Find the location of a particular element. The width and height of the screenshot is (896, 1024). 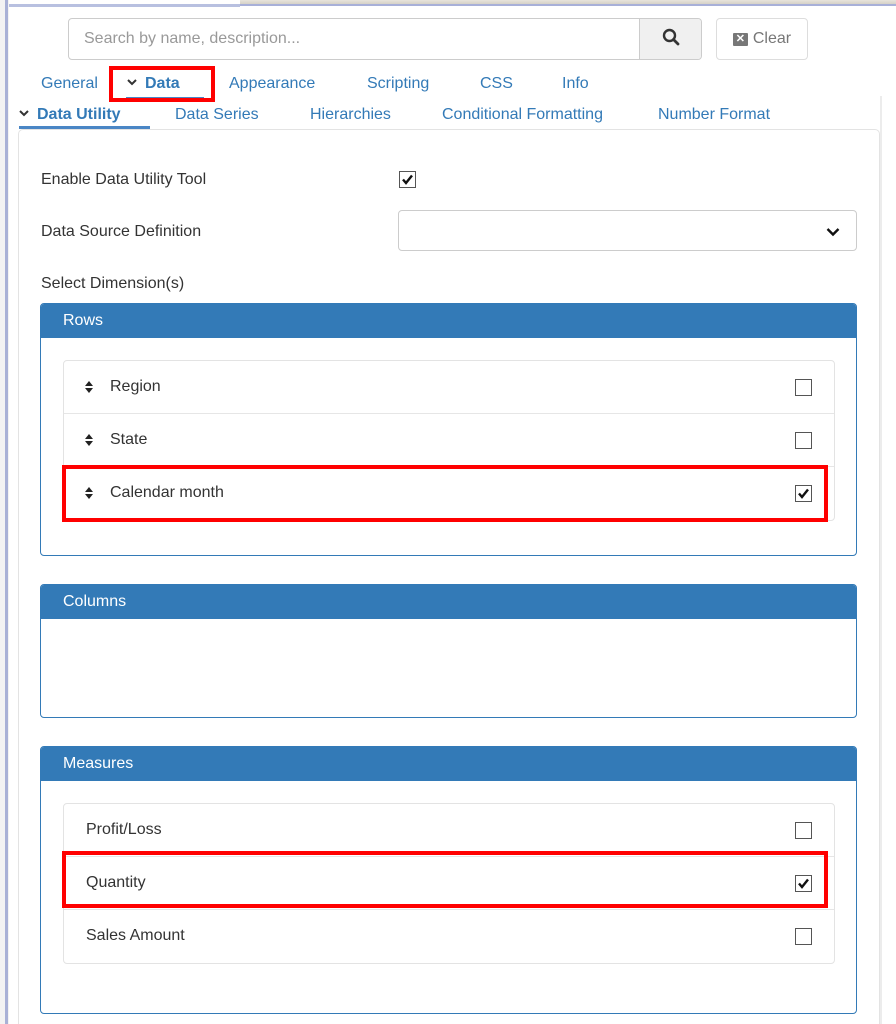

data-source-select is located at coordinates (627, 230).